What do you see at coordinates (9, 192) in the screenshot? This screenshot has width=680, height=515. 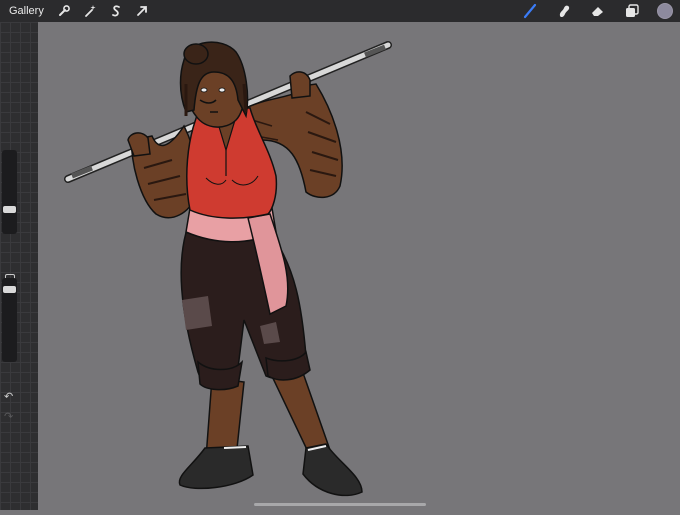 I see `brush-size-slider` at bounding box center [9, 192].